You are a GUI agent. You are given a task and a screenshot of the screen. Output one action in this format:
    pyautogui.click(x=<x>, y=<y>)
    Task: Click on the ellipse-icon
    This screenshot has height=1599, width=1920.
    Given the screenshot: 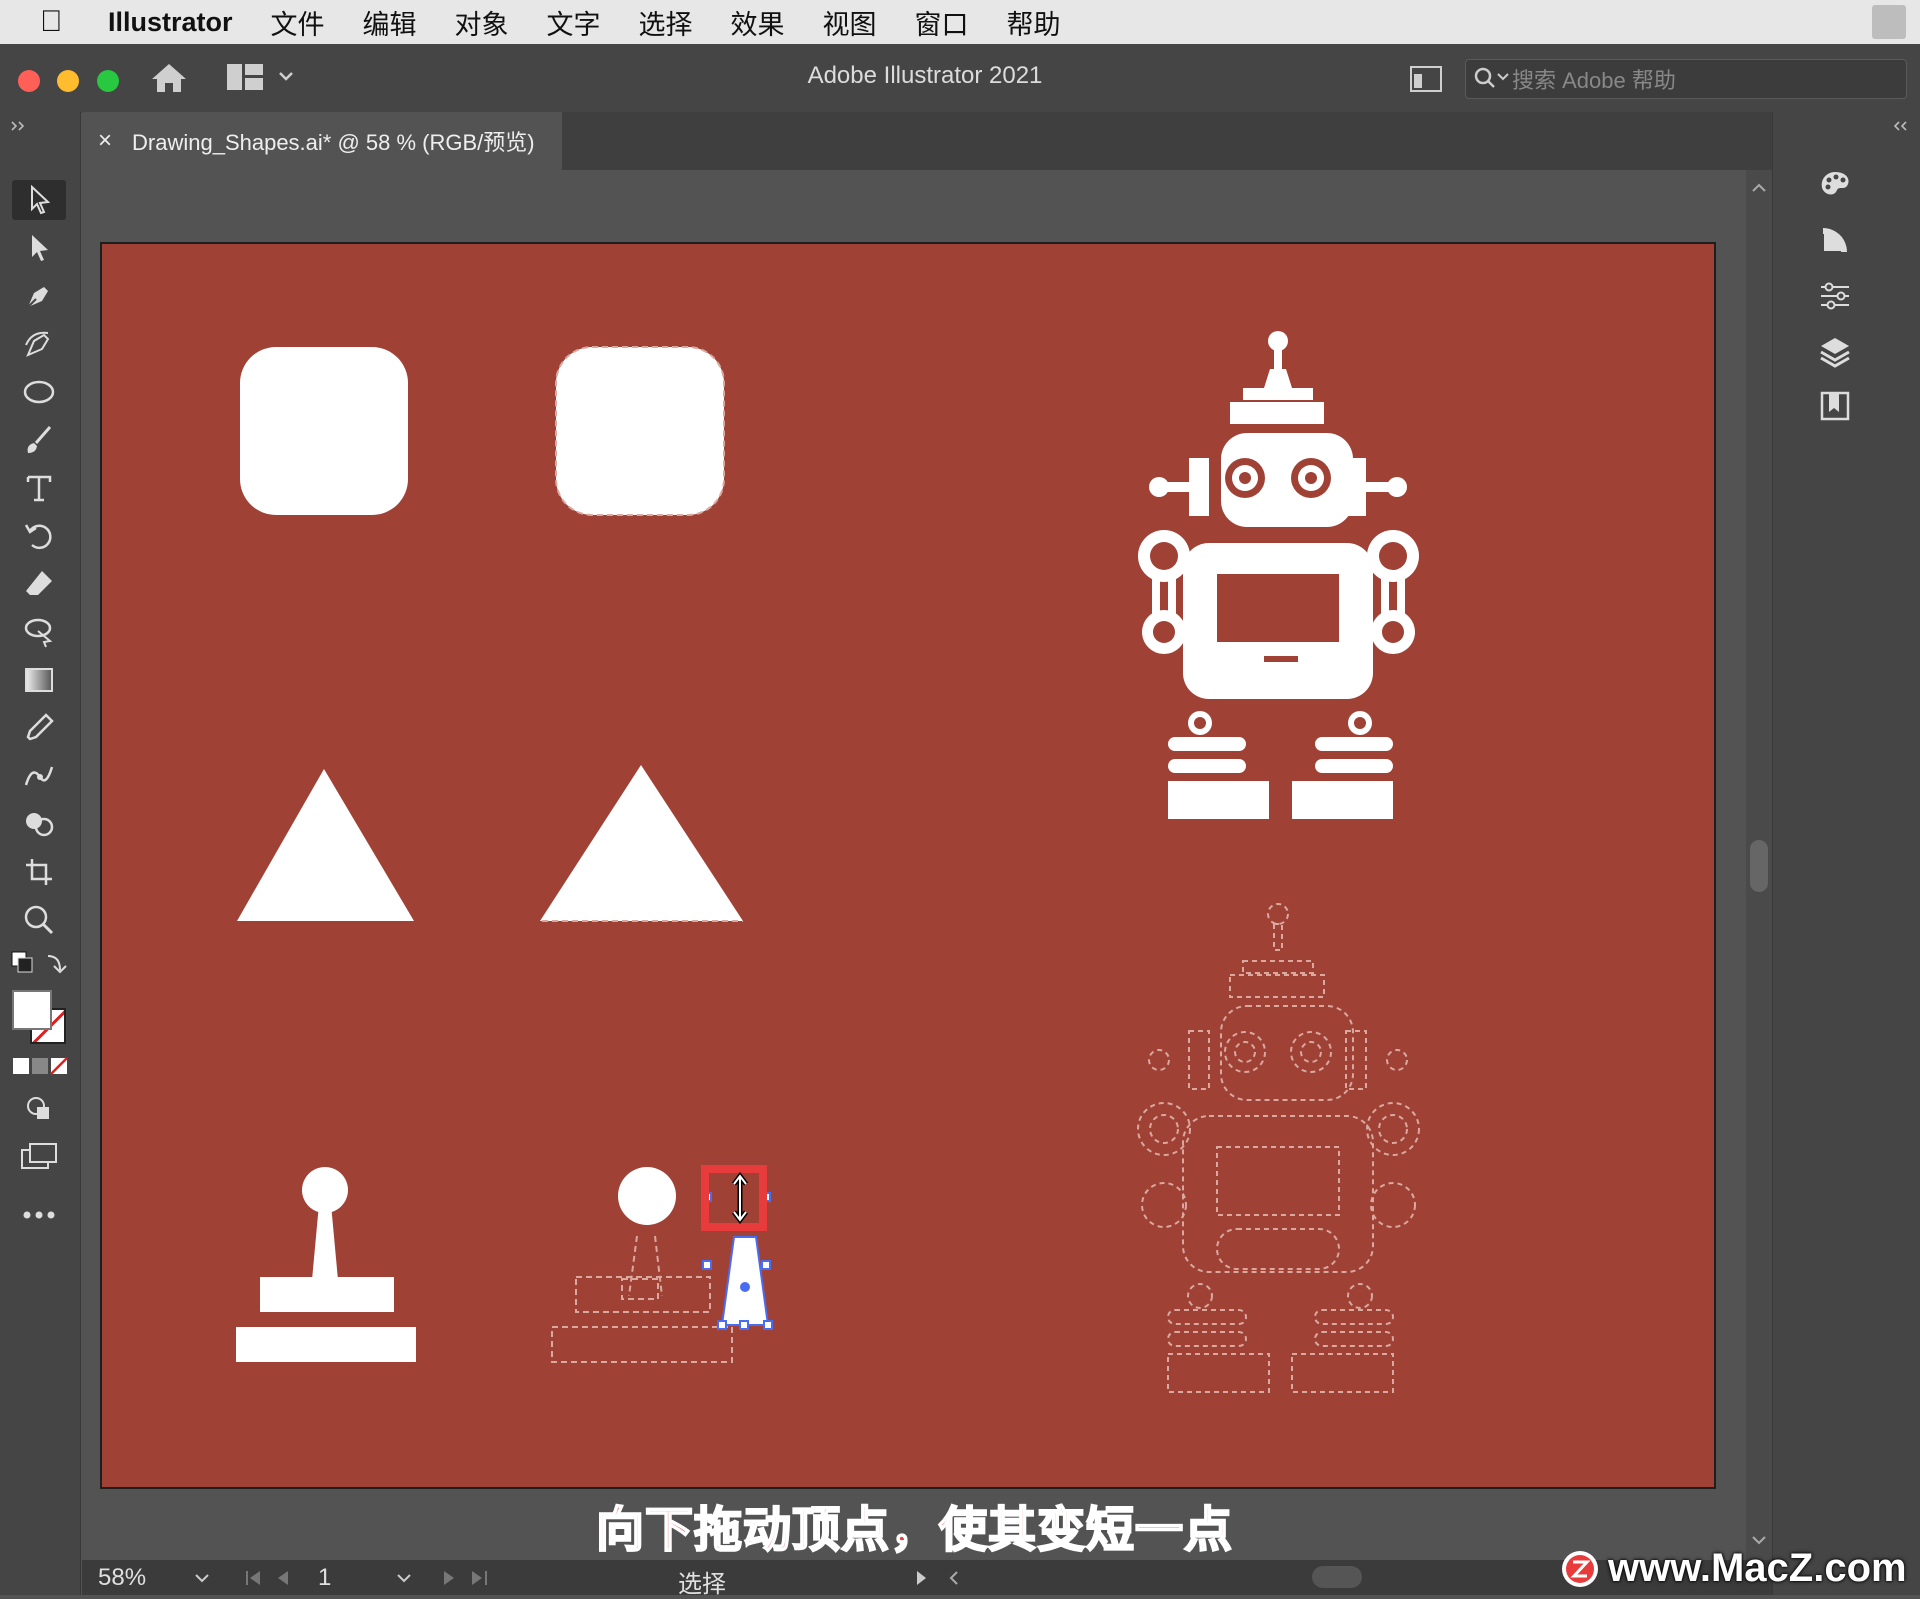 What is the action you would take?
    pyautogui.click(x=39, y=392)
    